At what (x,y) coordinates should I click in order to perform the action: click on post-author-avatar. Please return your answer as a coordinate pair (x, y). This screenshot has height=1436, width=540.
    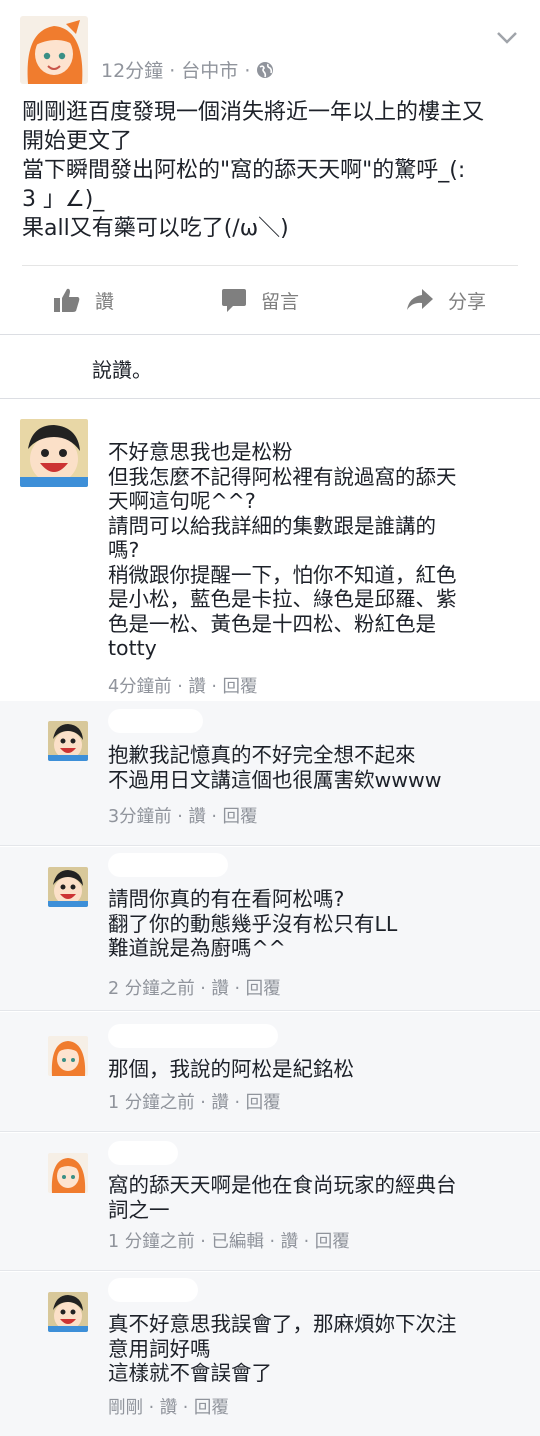
    Looking at the image, I should click on (54, 50).